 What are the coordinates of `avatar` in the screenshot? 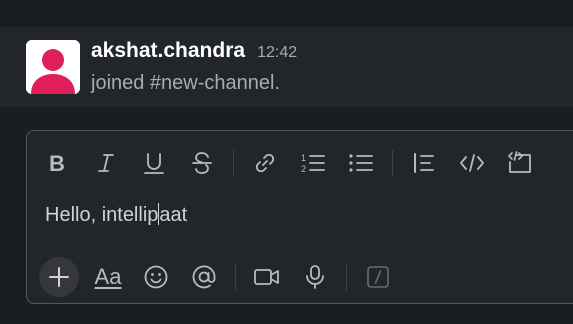 It's located at (53, 67).